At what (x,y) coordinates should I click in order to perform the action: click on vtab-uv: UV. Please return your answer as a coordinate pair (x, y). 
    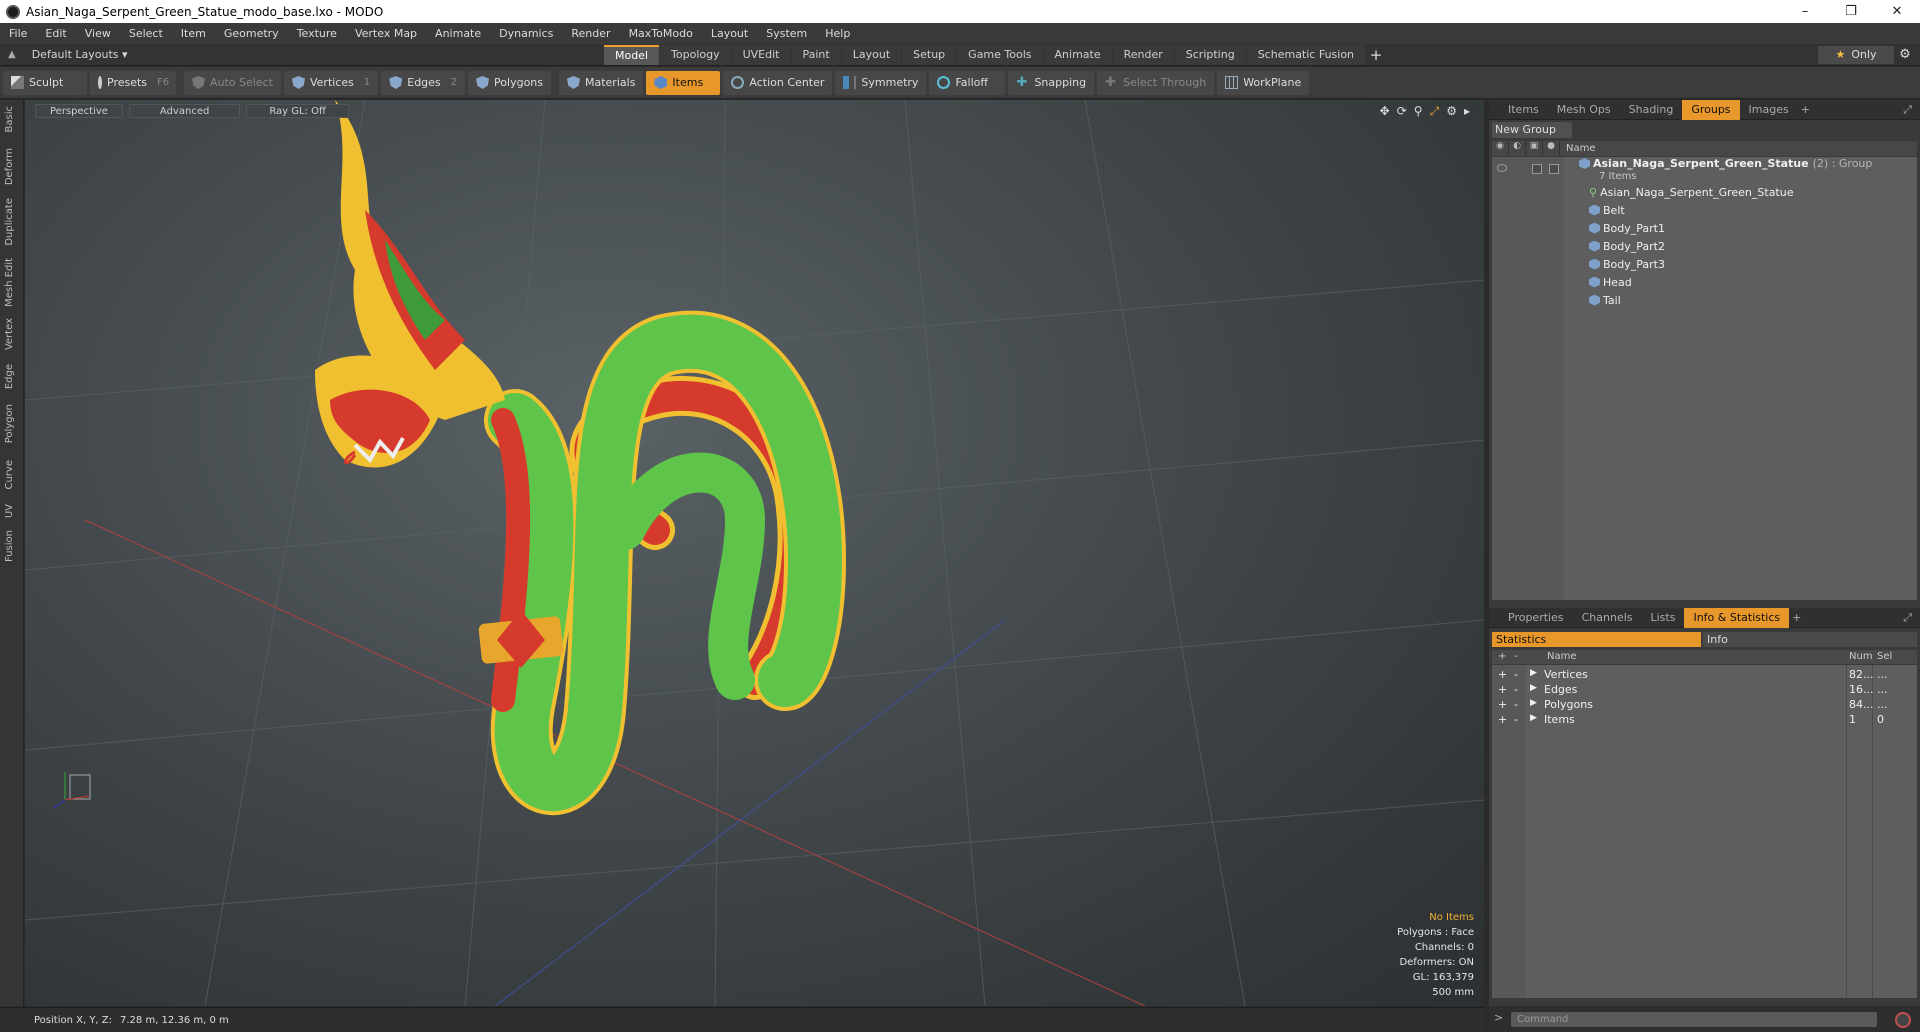
    Looking at the image, I should click on (9, 511).